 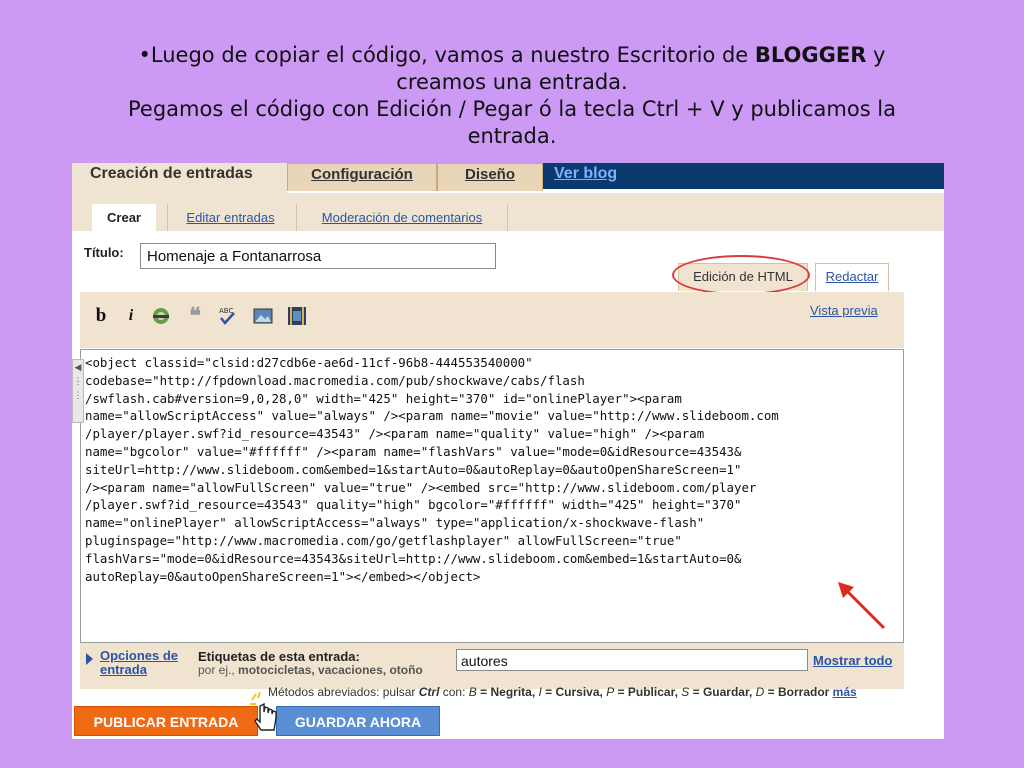 What do you see at coordinates (226, 311) in the screenshot?
I see `svg-text: ABC` at bounding box center [226, 311].